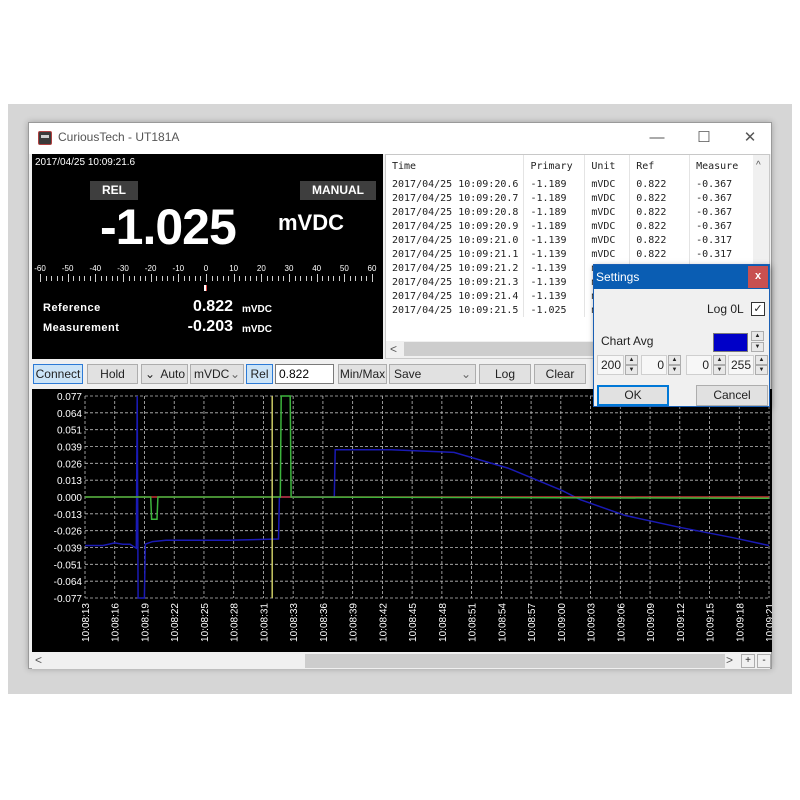  I want to click on x-tick-label: 10:08:19, so click(145, 622).